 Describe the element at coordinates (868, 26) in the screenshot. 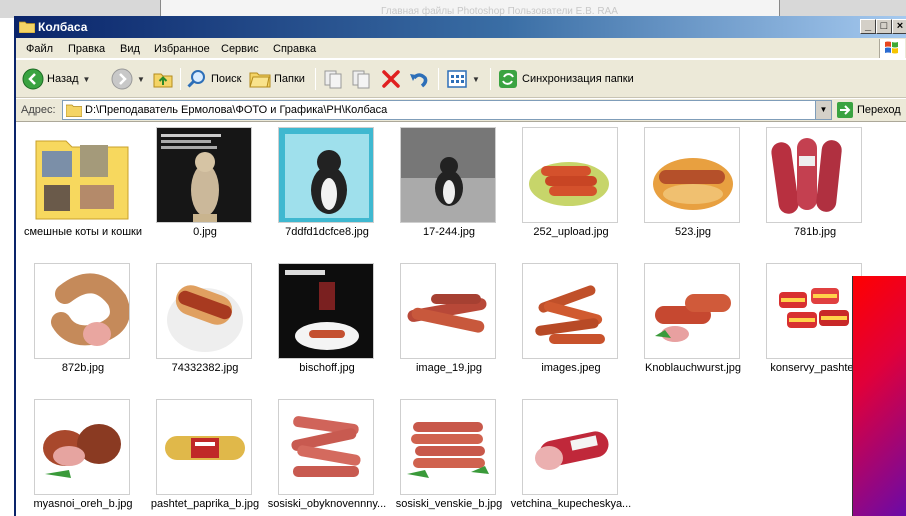

I see `minimize-button: _` at that location.